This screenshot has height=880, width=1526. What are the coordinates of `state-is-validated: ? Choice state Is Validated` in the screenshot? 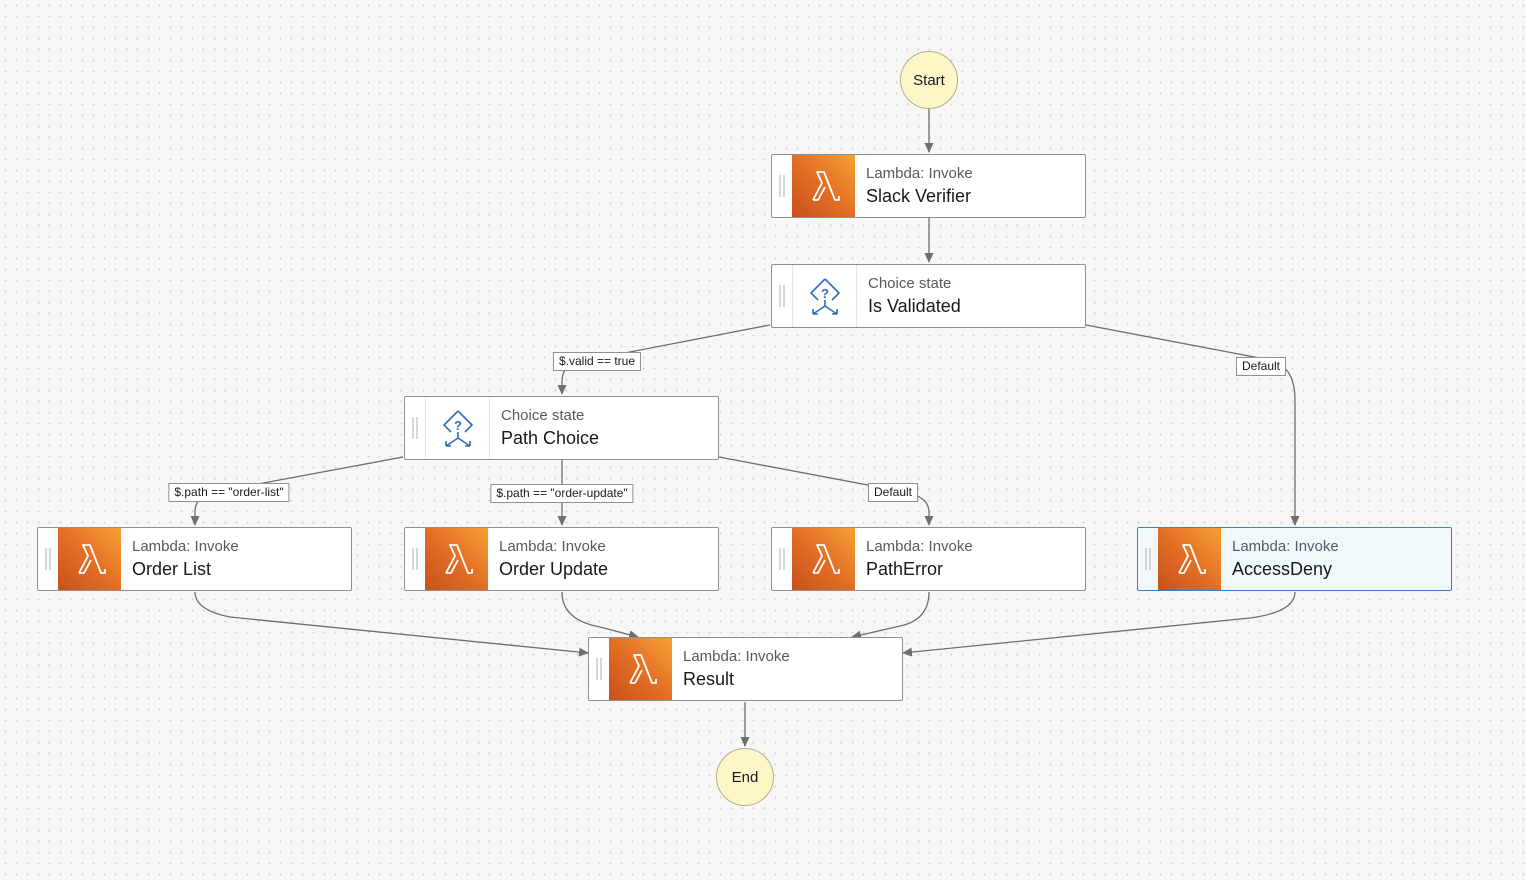 It's located at (928, 296).